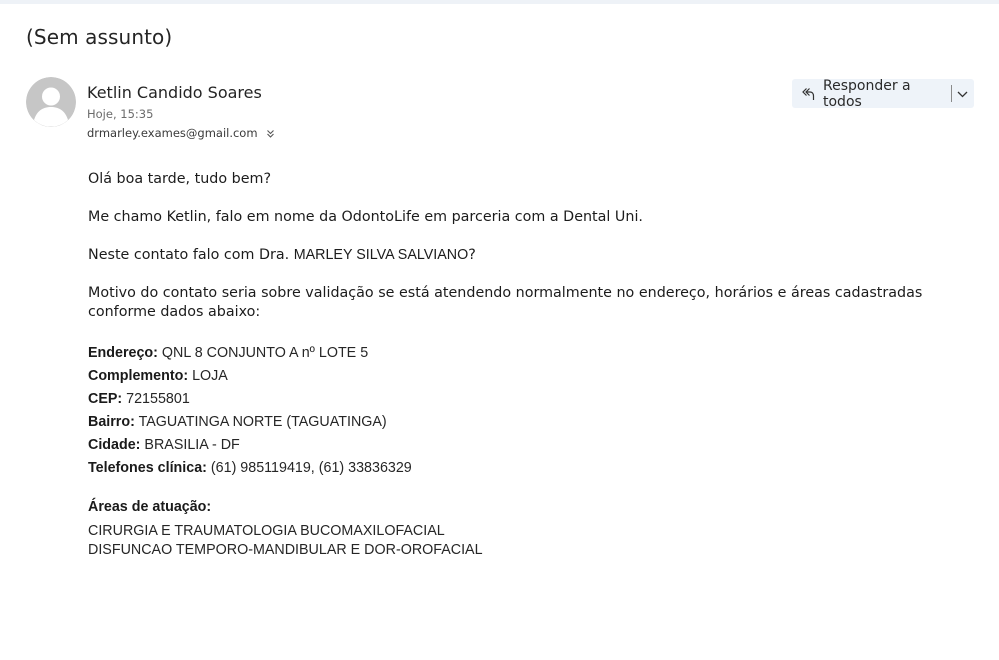 The width and height of the screenshot is (999, 660). I want to click on detail-value: LOJA, so click(210, 376).